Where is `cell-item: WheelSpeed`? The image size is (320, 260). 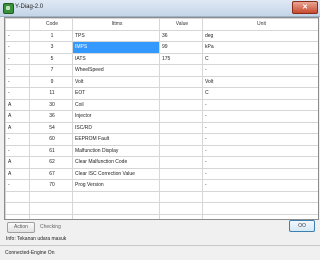 cell-item: WheelSpeed is located at coordinates (116, 70).